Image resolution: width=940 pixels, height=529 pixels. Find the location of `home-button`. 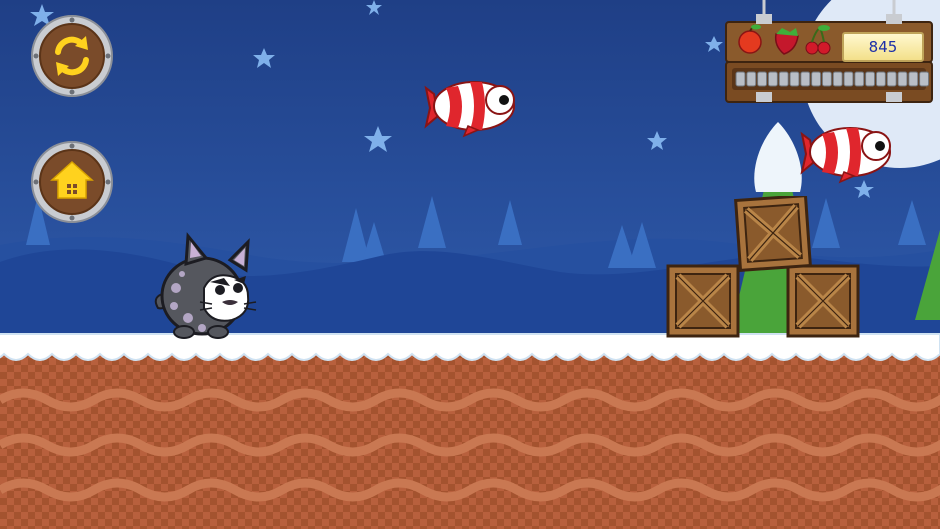

home-button is located at coordinates (72, 182).